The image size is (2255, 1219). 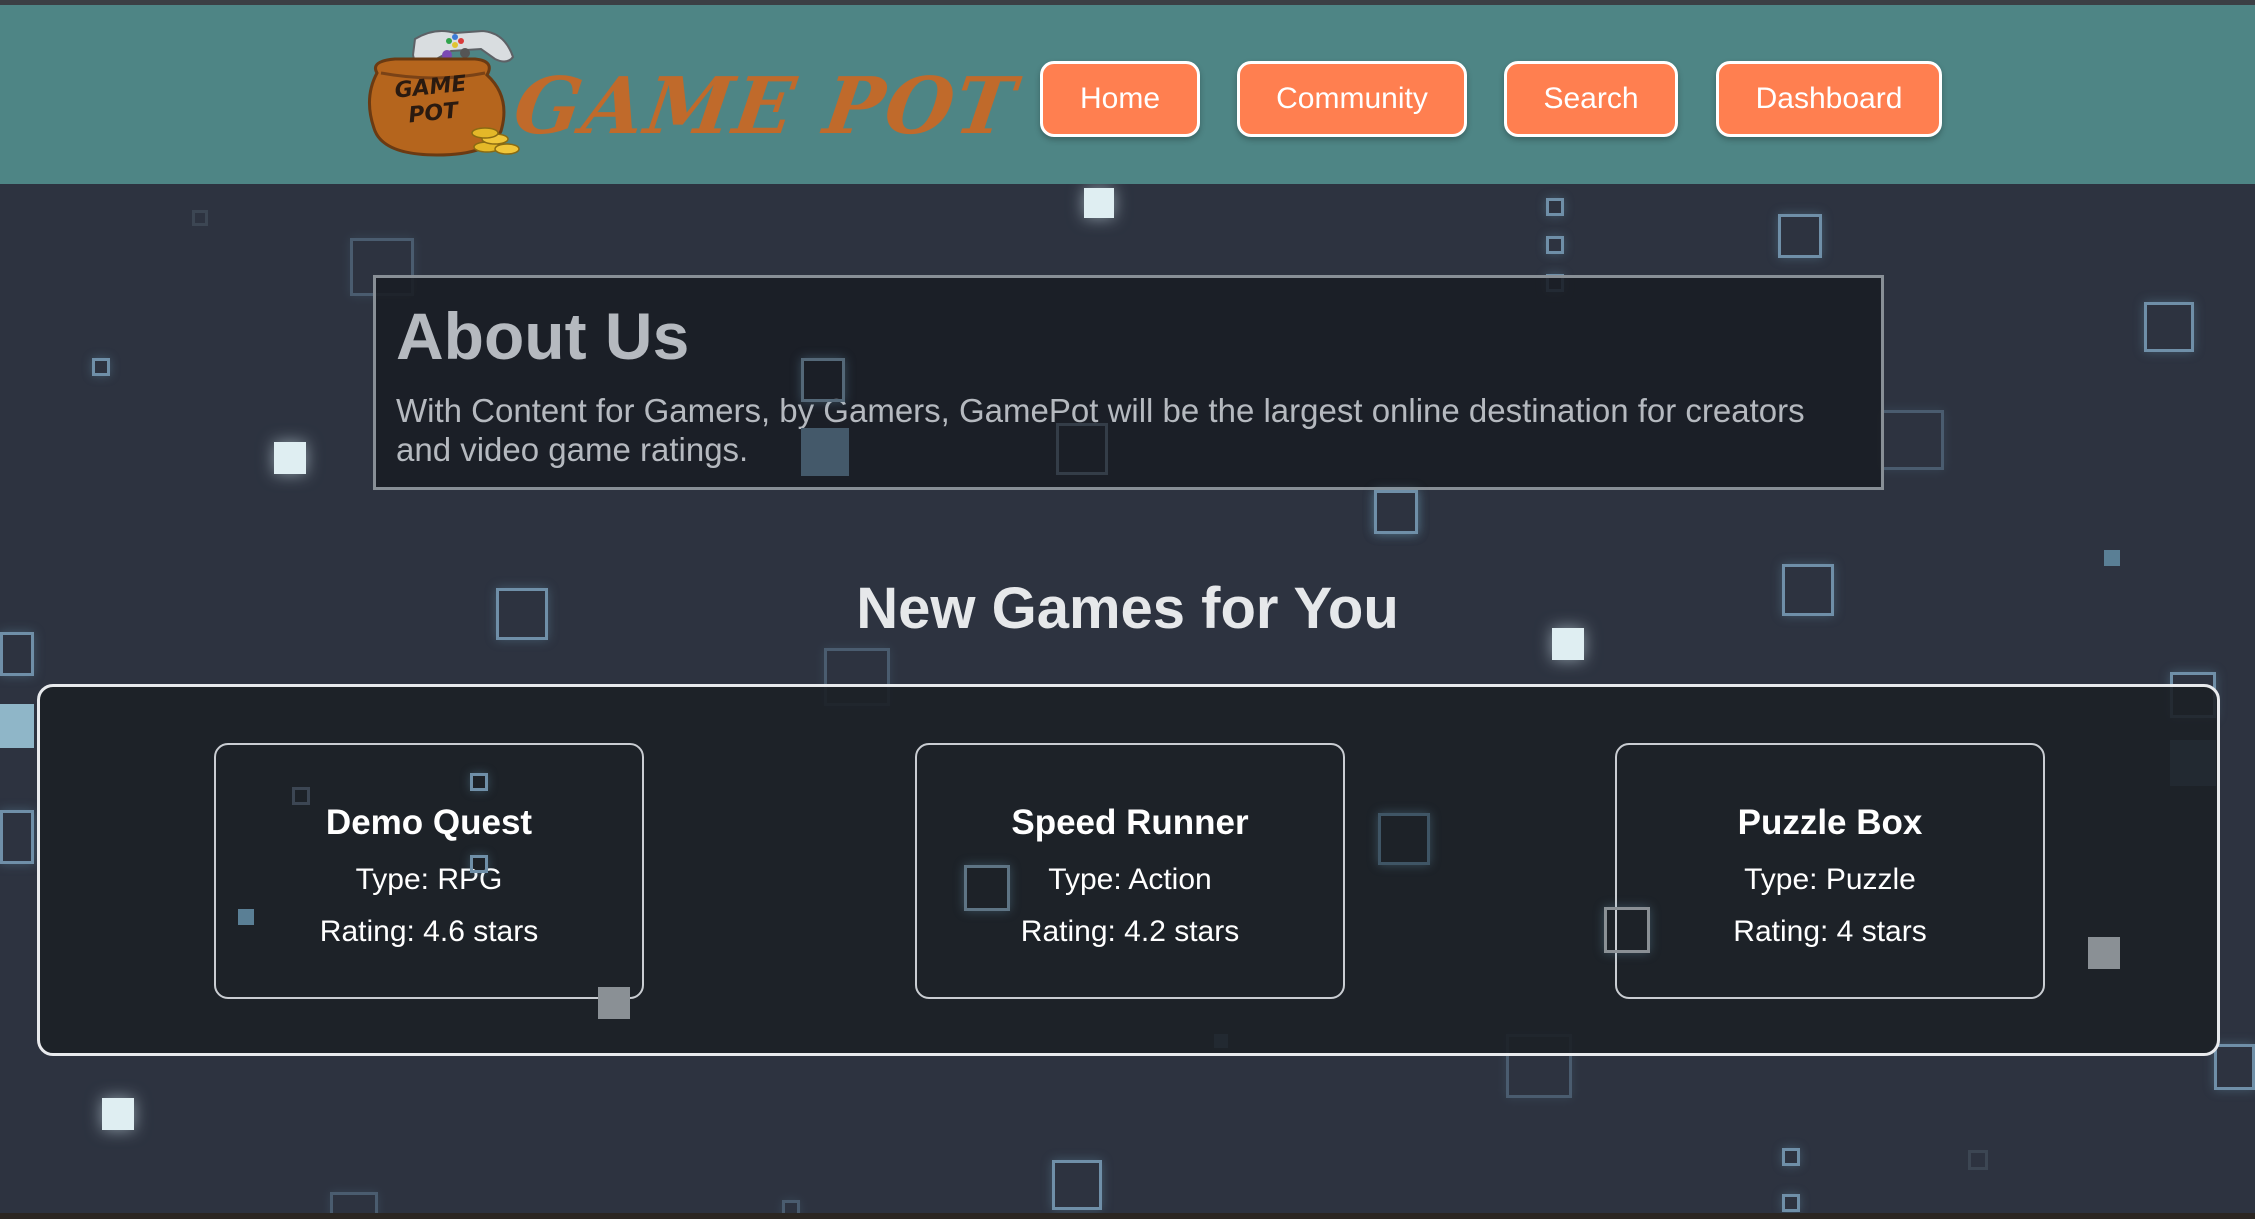 I want to click on new-games-title: New Games for You, so click(x=1127, y=608).